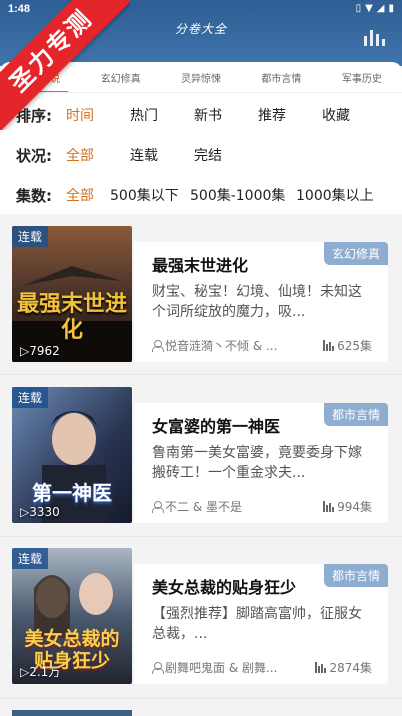  I want to click on ranking-icon, so click(375, 37).